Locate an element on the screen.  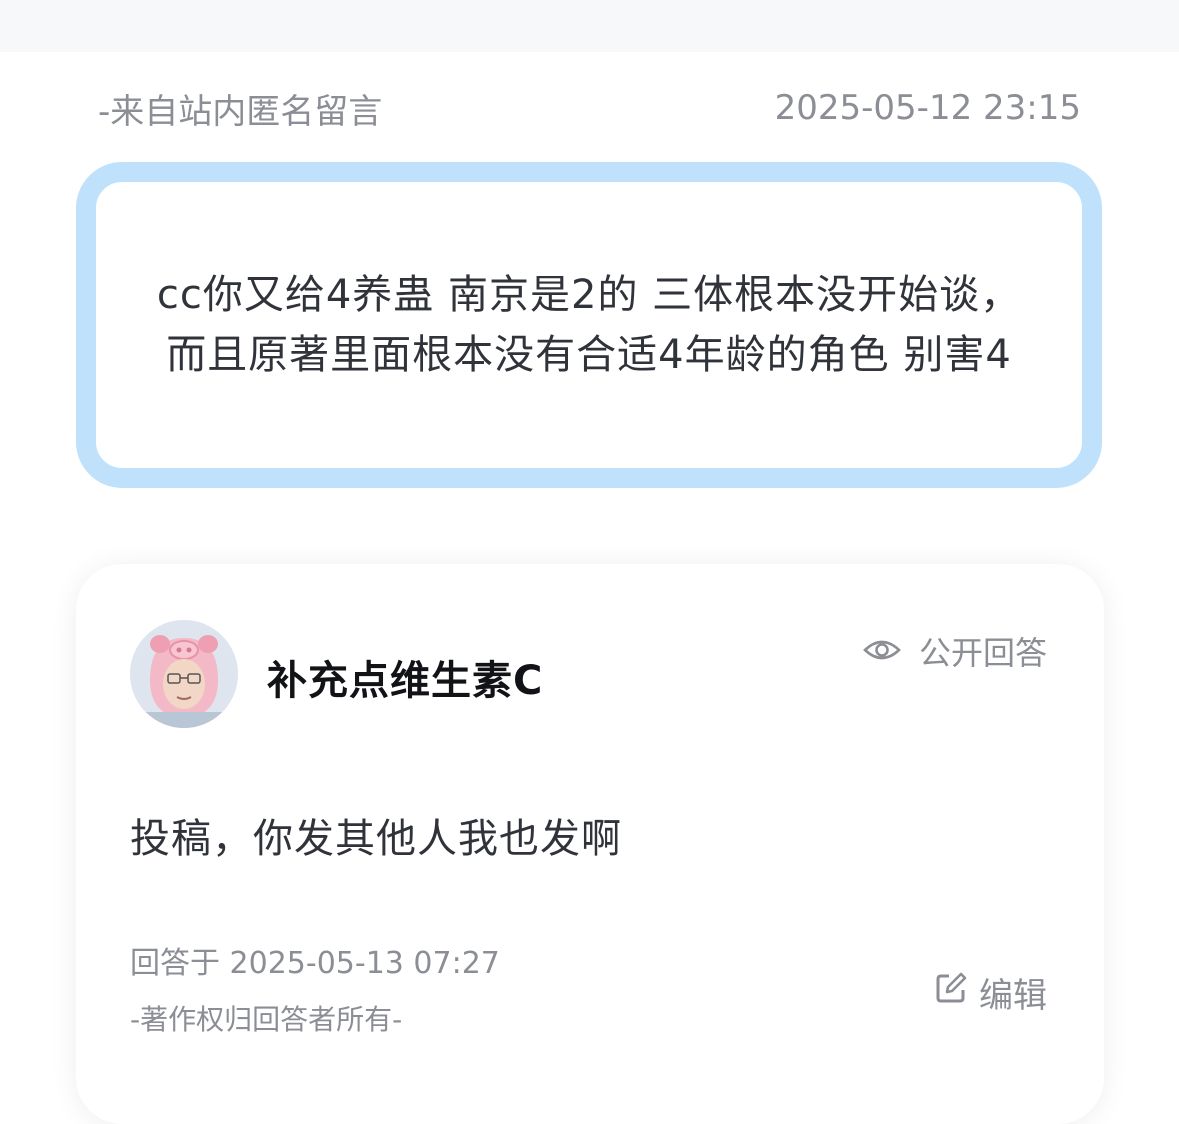
eye-icon is located at coordinates (882, 651).